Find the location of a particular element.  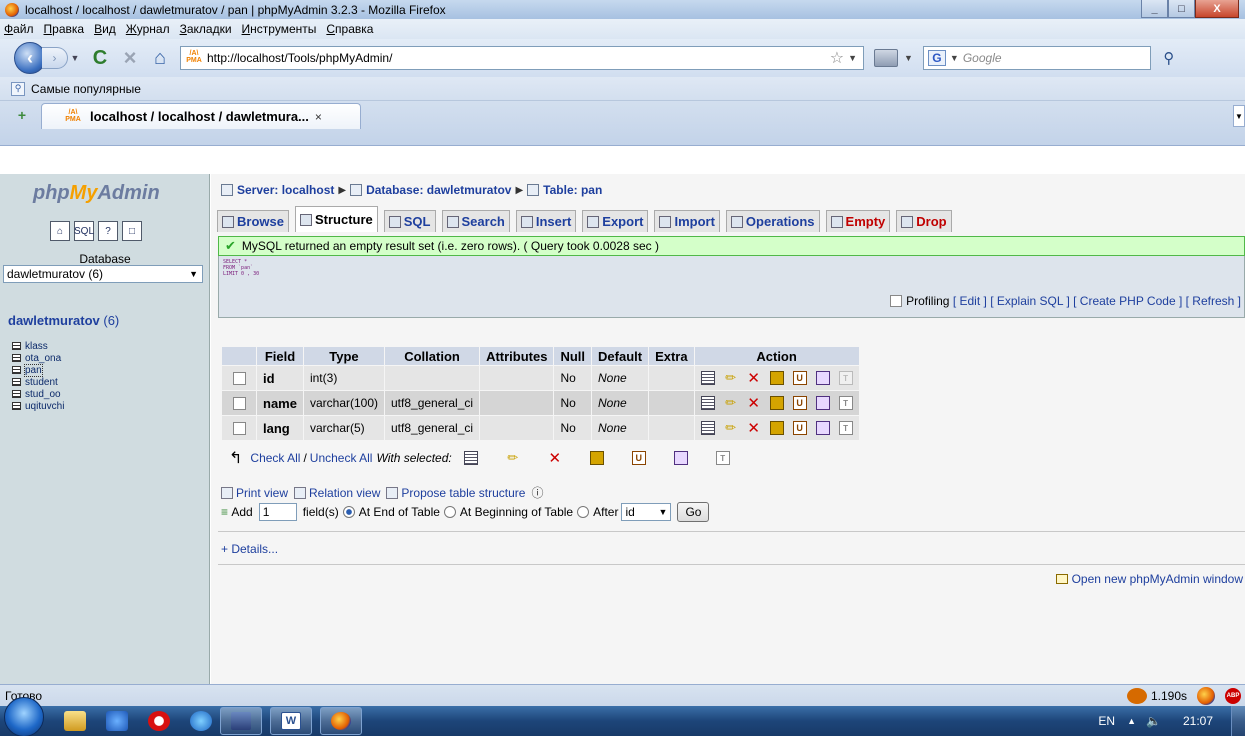

search-engine-dropdown-icon: ▼ is located at coordinates (954, 58).